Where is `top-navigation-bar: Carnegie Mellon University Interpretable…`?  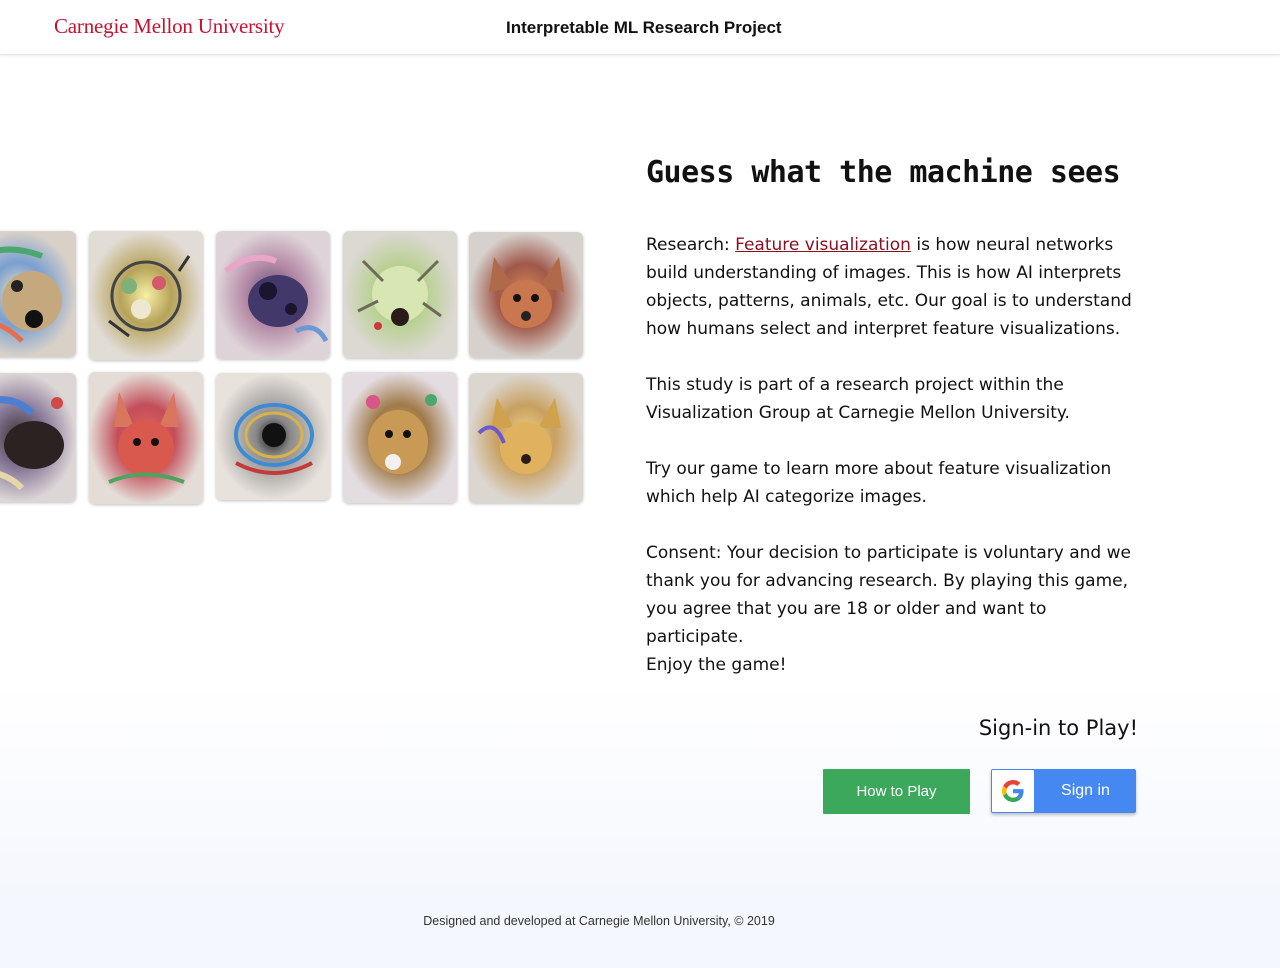
top-navigation-bar: Carnegie Mellon University Interpretable… is located at coordinates (640, 27).